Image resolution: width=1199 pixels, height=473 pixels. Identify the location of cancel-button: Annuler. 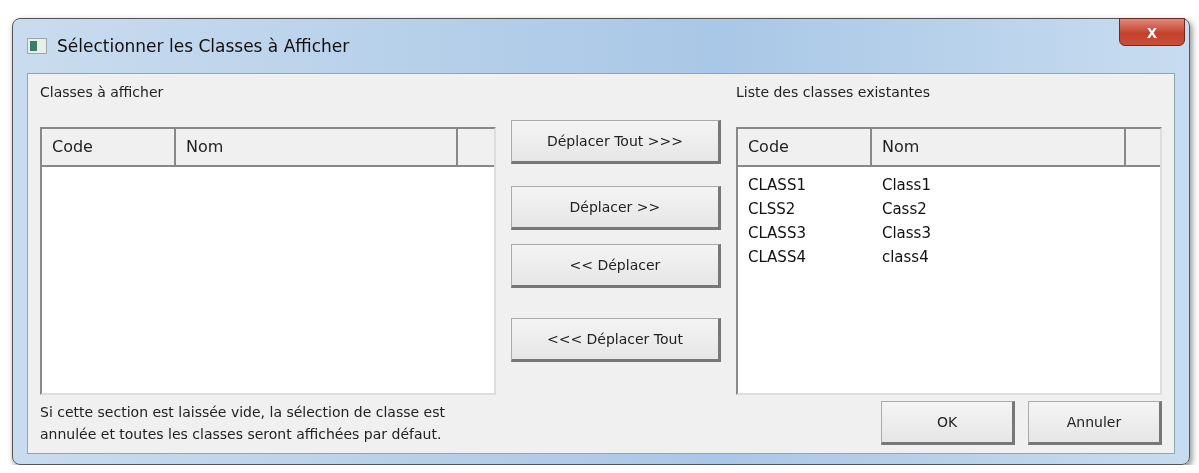
(1095, 423).